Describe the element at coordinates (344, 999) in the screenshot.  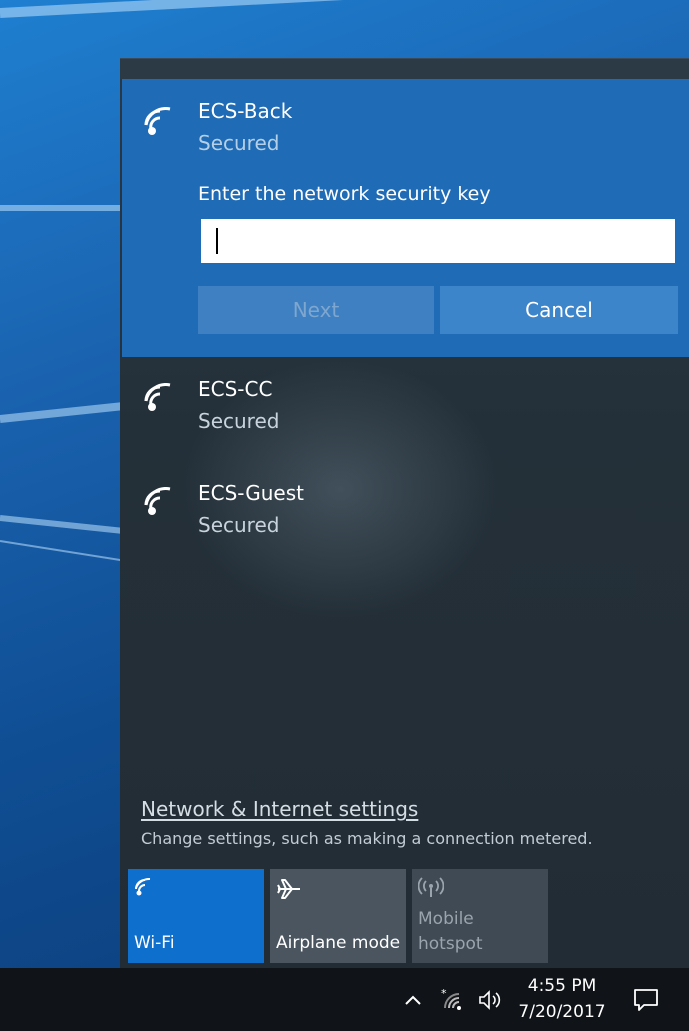
I see `taskbar: * 4:55 PM 7/20/2017` at that location.